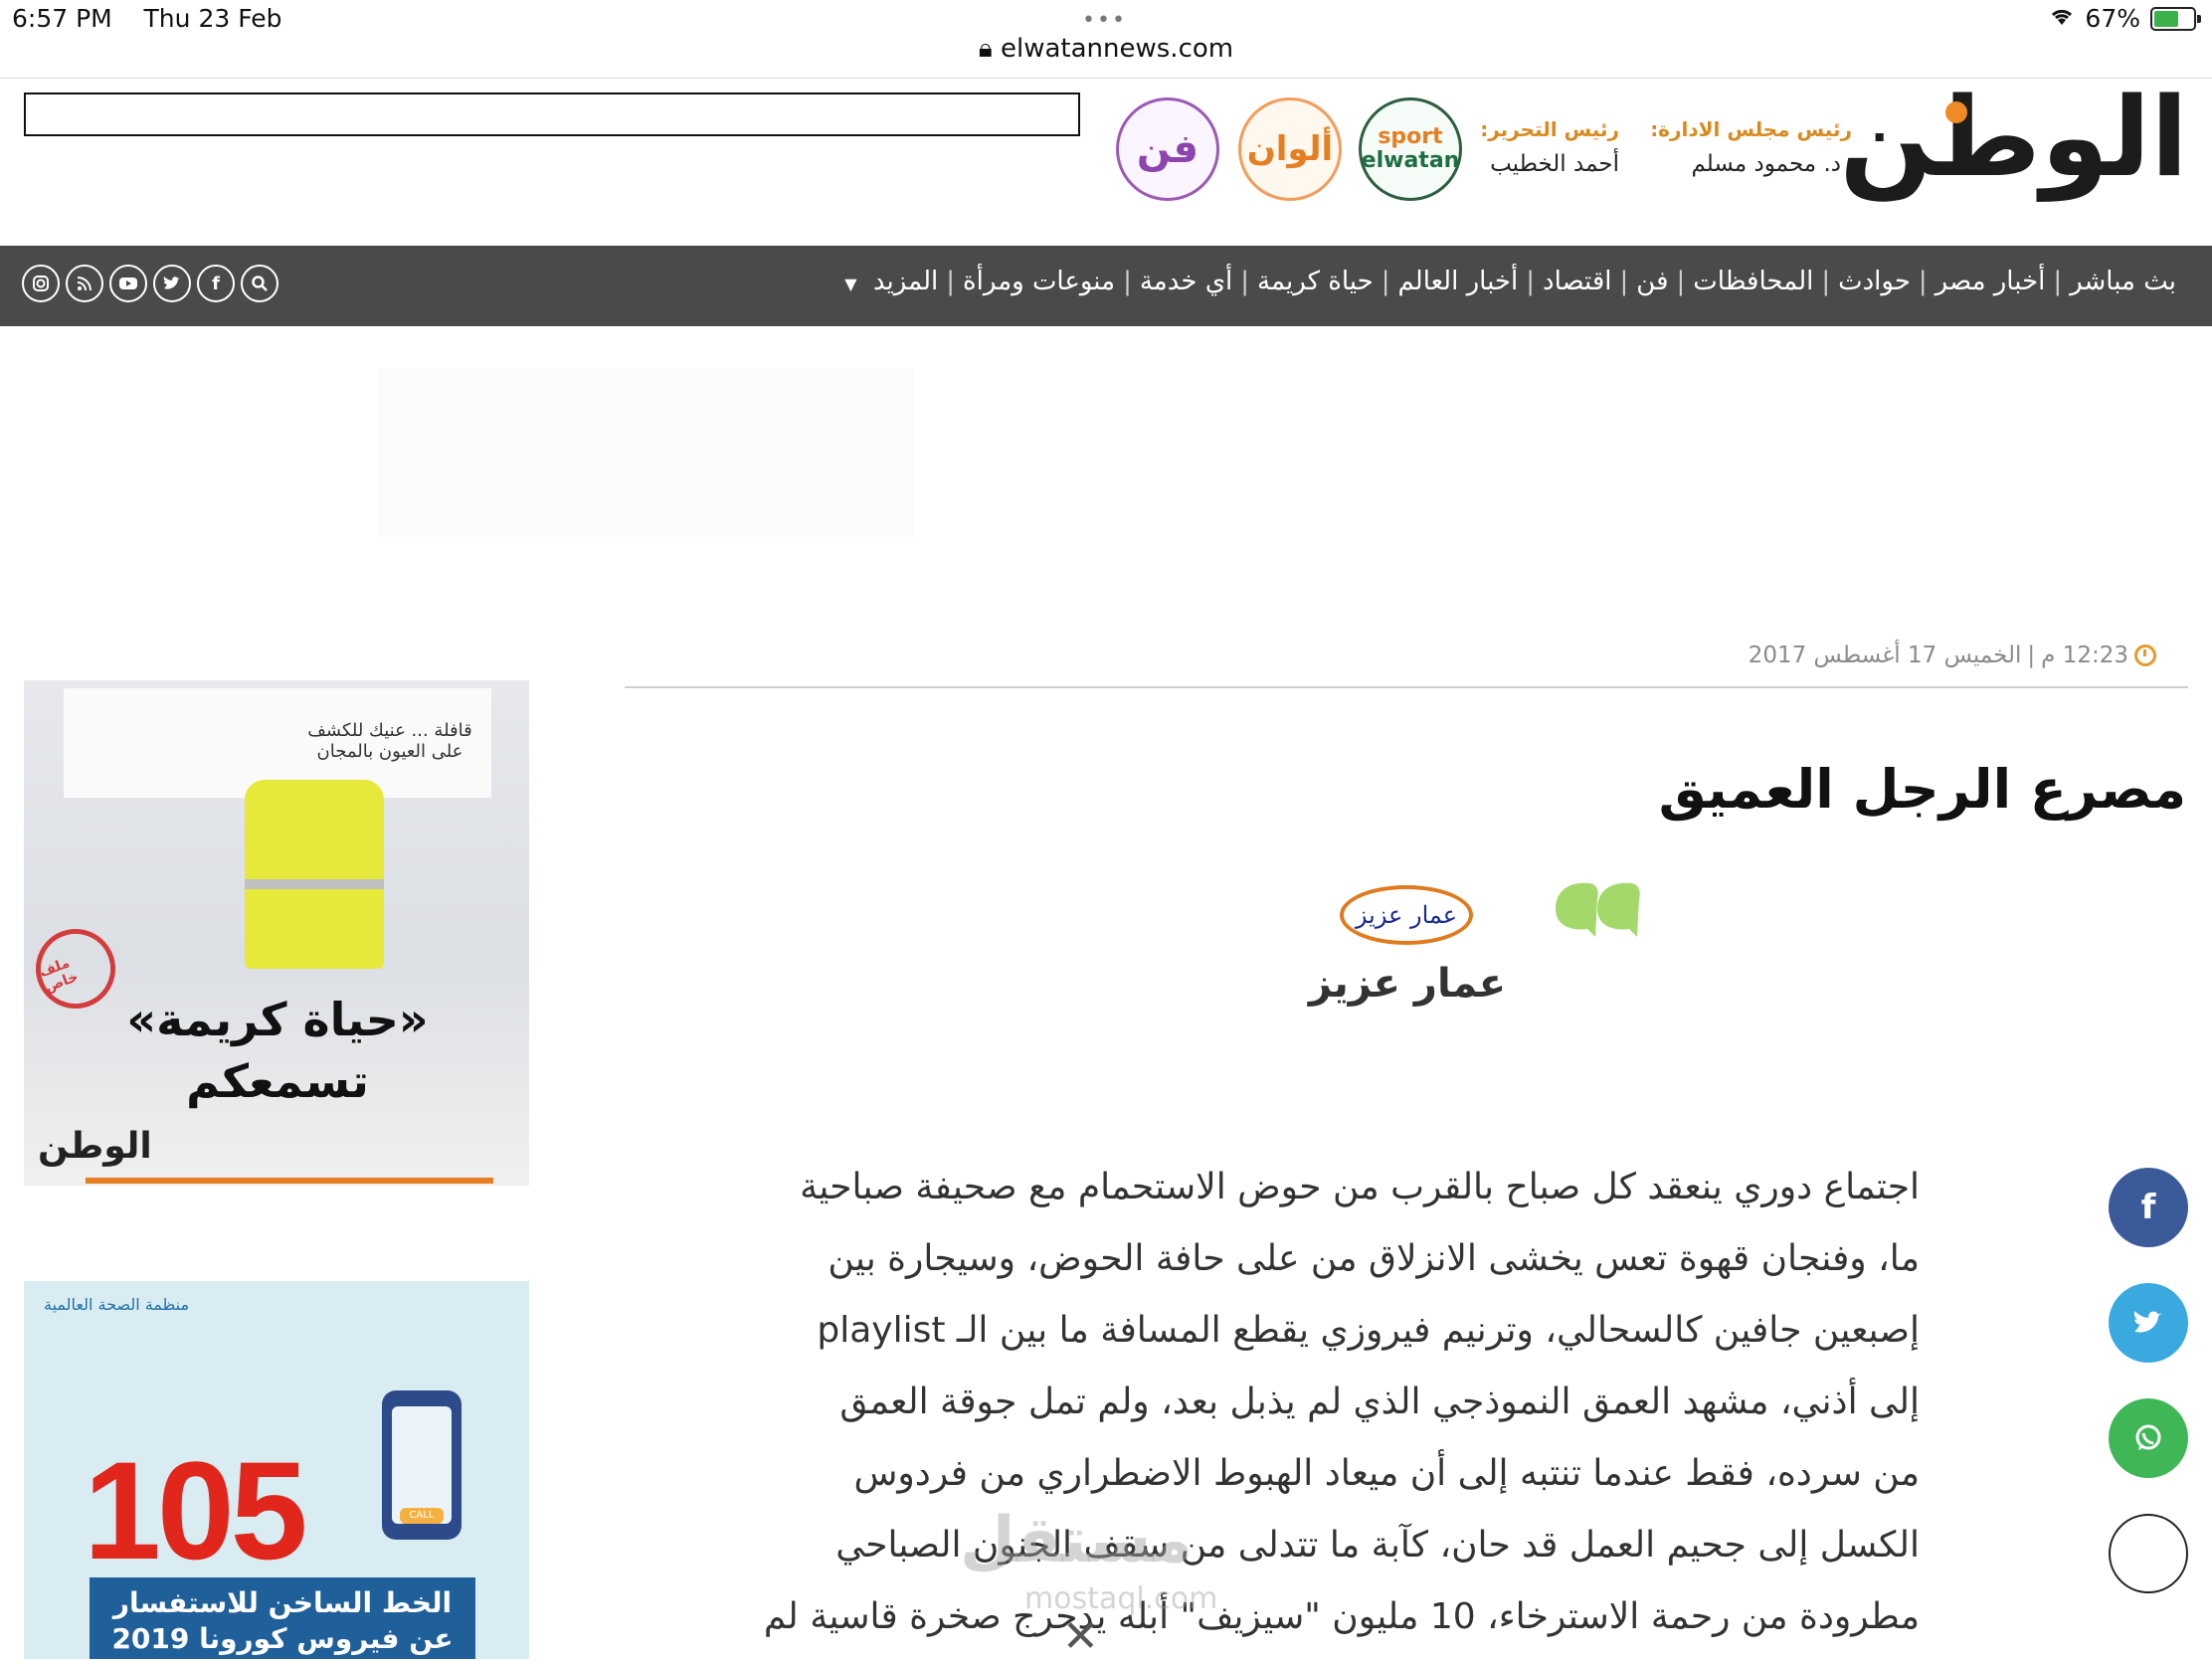  I want to click on ad1-vest-figure, so click(314, 875).